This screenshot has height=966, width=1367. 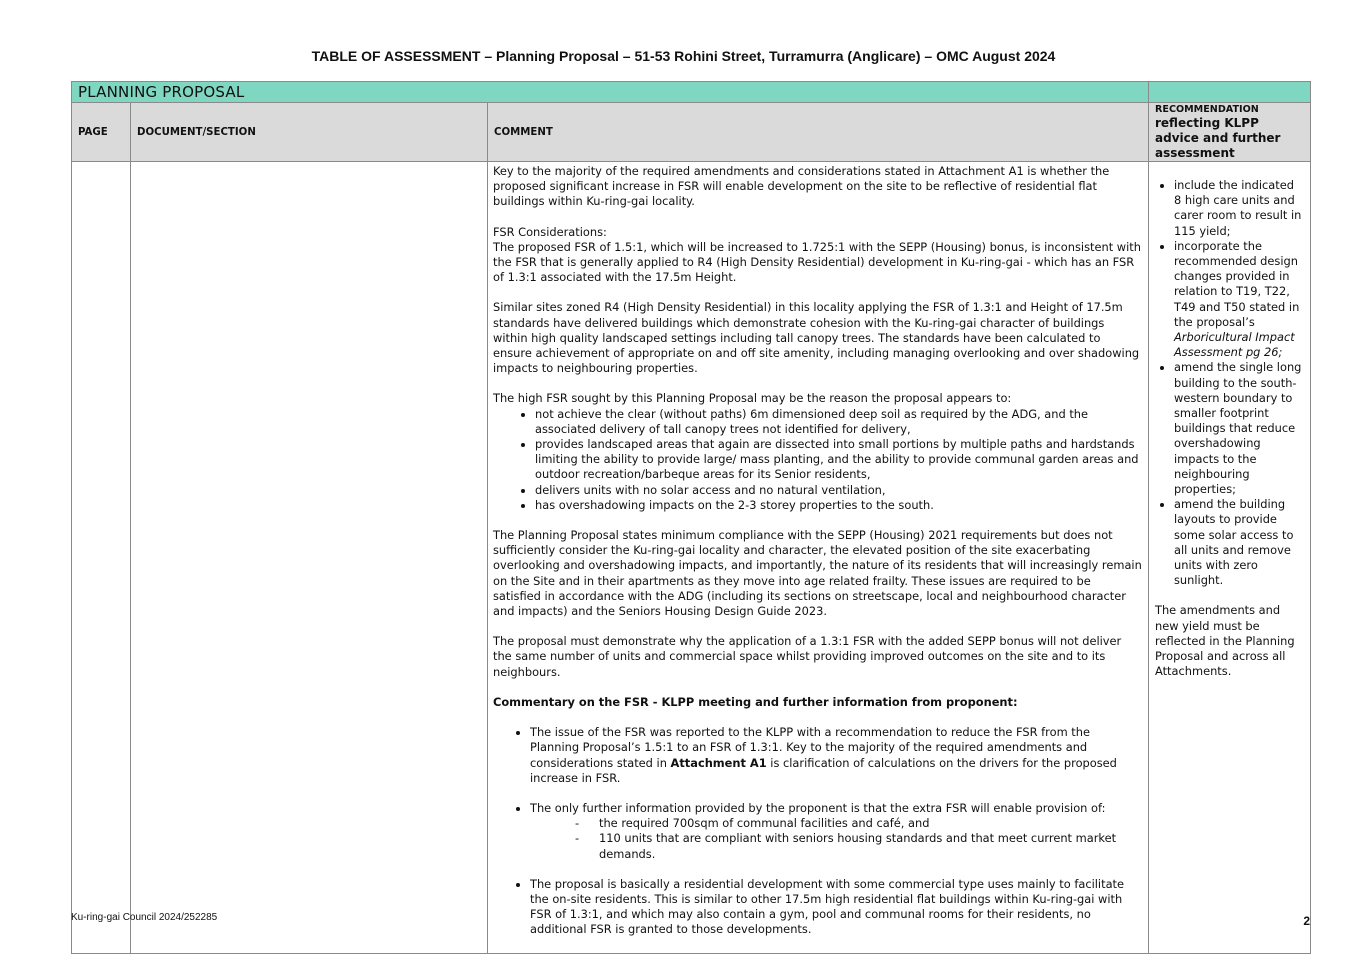 What do you see at coordinates (101, 132) in the screenshot?
I see `header-page: PAGE` at bounding box center [101, 132].